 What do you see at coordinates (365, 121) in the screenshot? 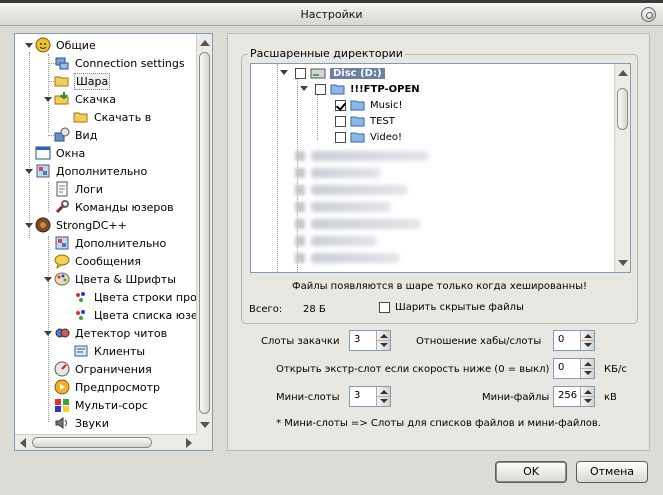
I see `dir-item-test: TEST` at bounding box center [365, 121].